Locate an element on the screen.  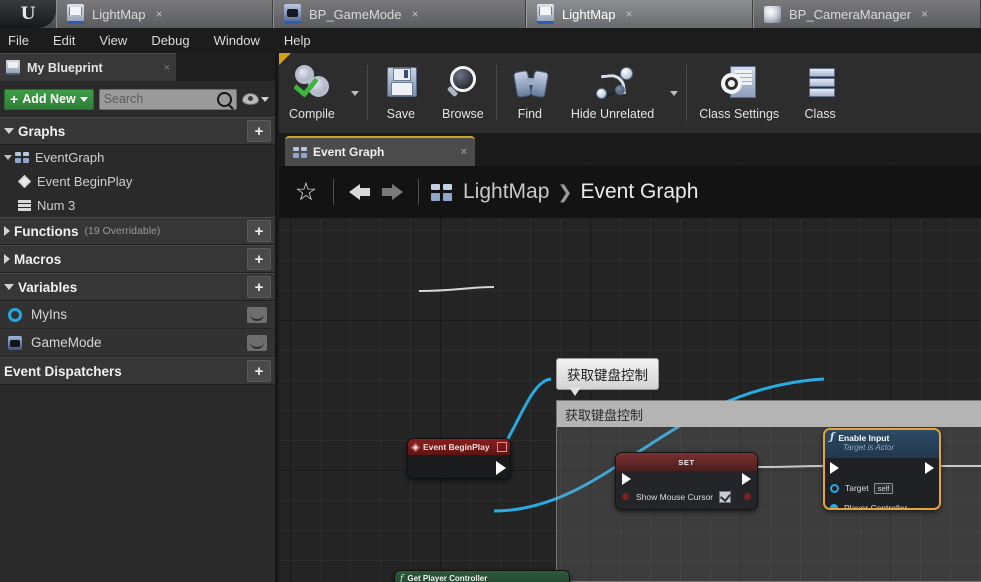
bool-out-pin-icon is located at coordinates (747, 496).